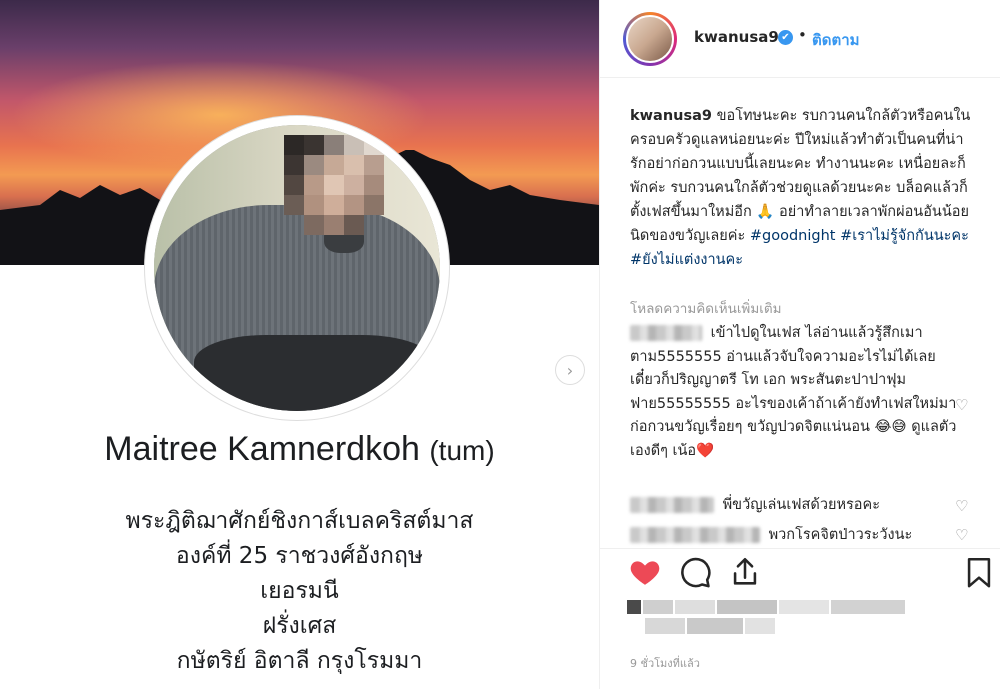  What do you see at coordinates (299, 556) in the screenshot?
I see `description-line: องค์ที่ 25 ราชวงศ์อังกฤษ` at bounding box center [299, 556].